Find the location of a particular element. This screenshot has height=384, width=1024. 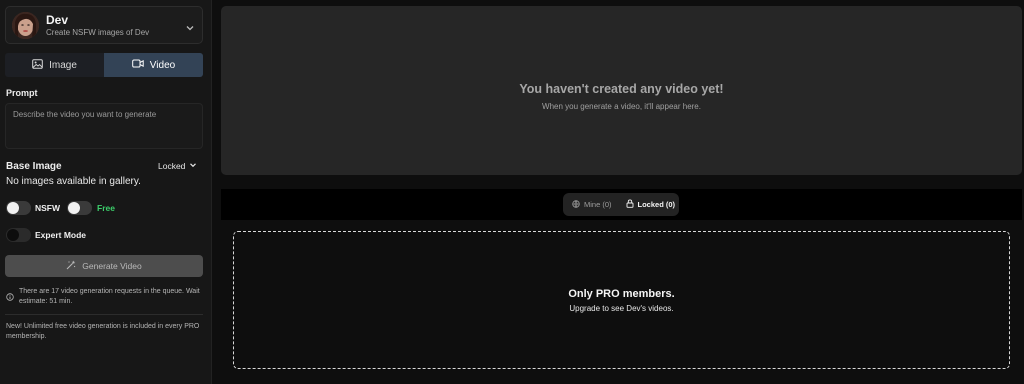

prompt-input is located at coordinates (104, 126).